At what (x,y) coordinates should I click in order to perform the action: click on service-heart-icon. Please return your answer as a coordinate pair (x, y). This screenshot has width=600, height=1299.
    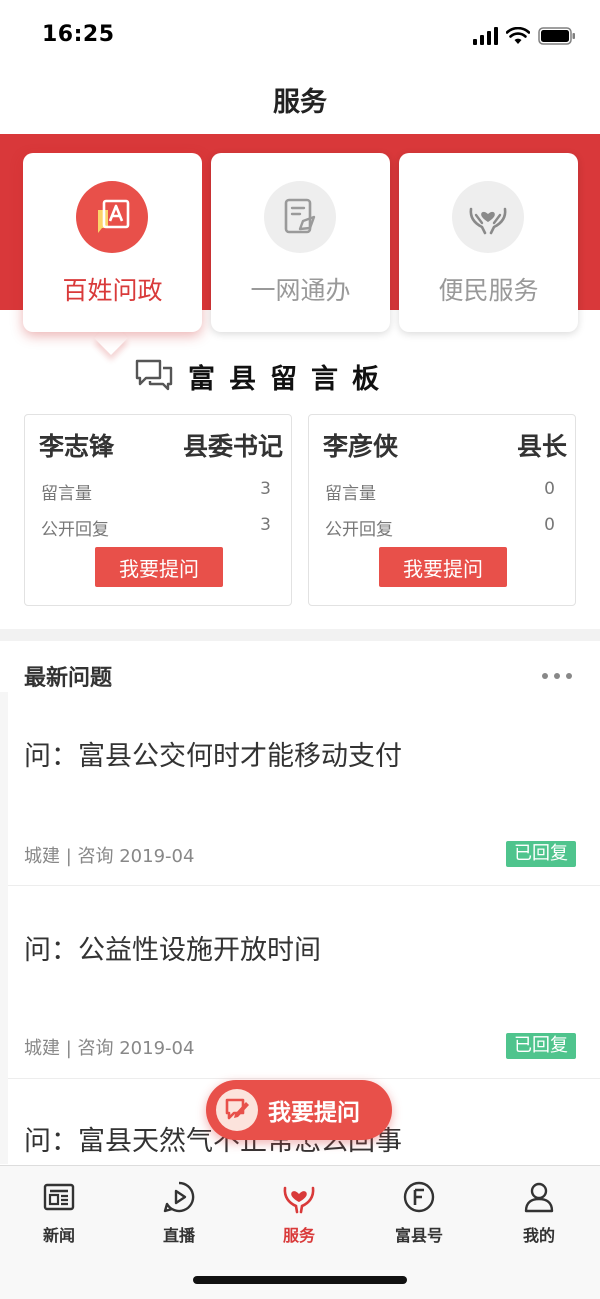
    Looking at the image, I should click on (299, 1200).